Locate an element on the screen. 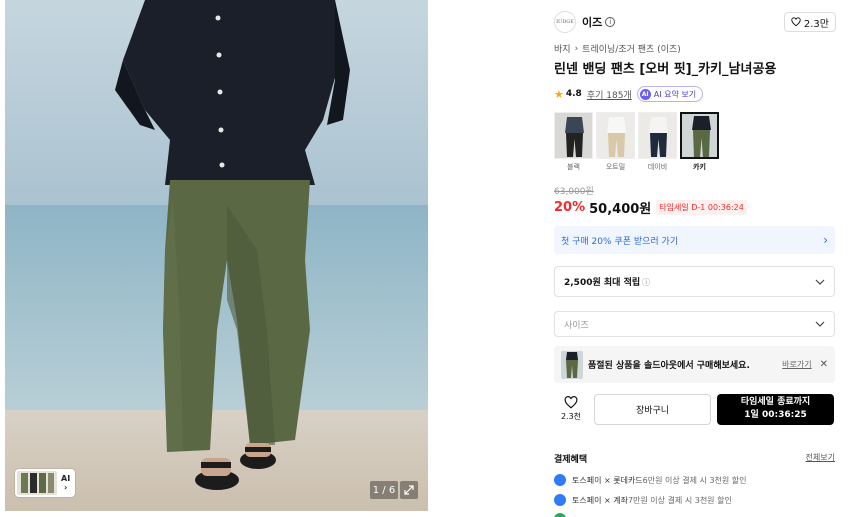  buy-now-button: 타임세일 종료까지 1일 00:36:25 is located at coordinates (775, 409).